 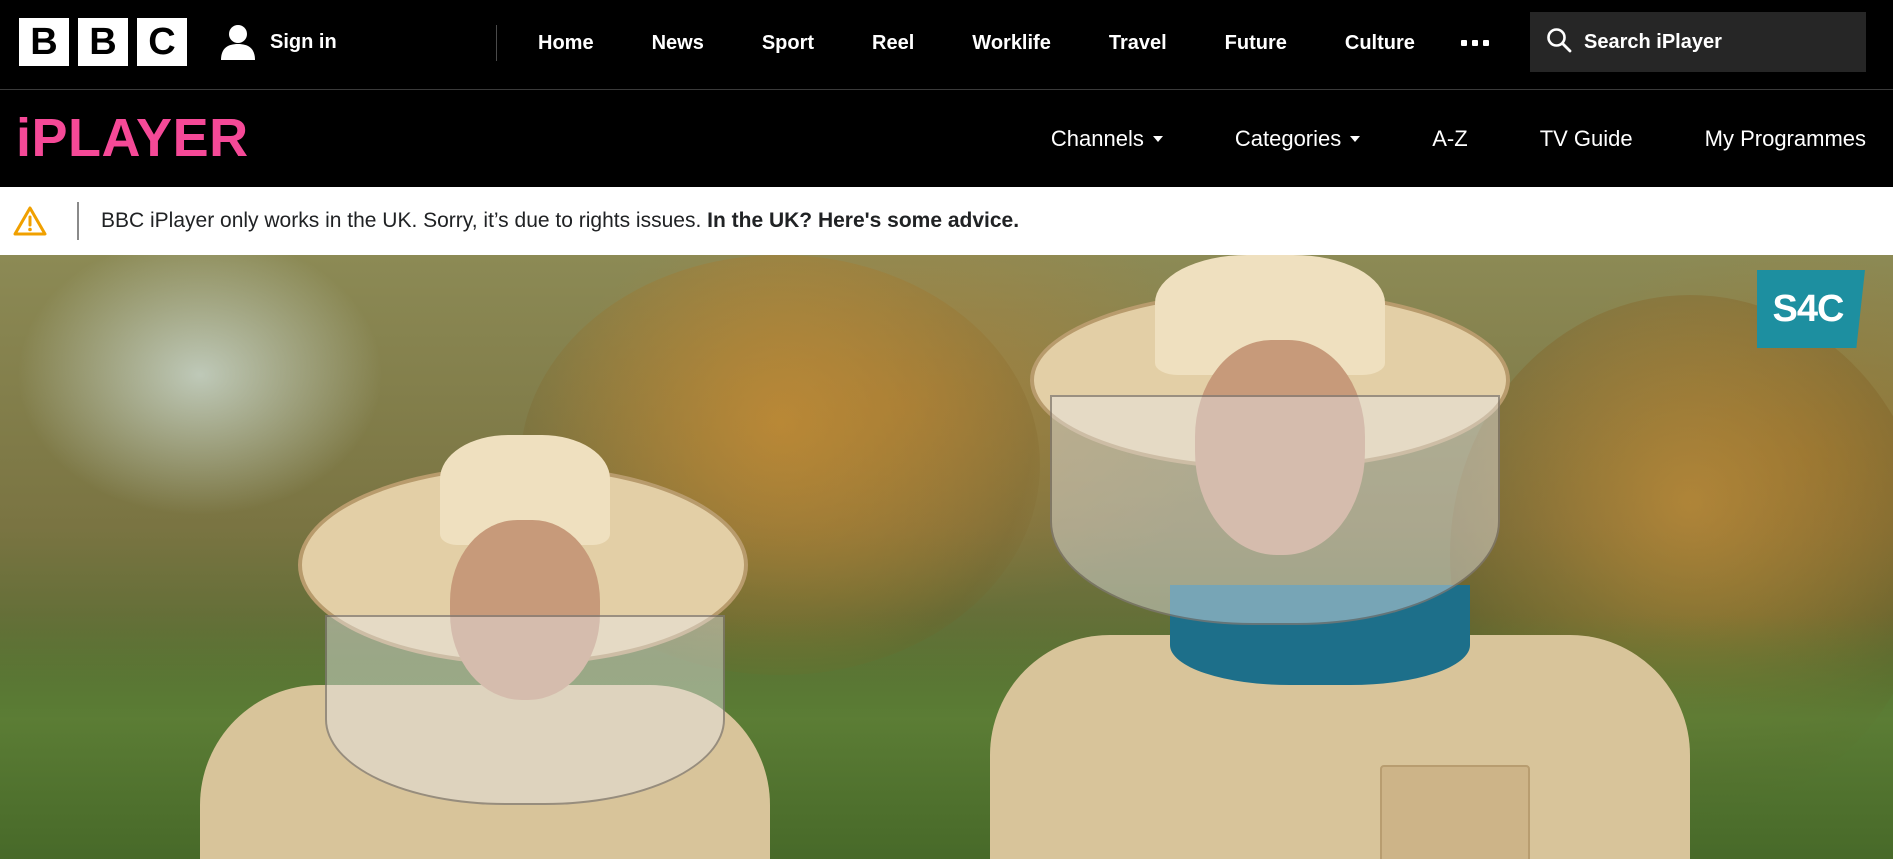 I want to click on sign-in-link: Sign in, so click(x=277, y=42).